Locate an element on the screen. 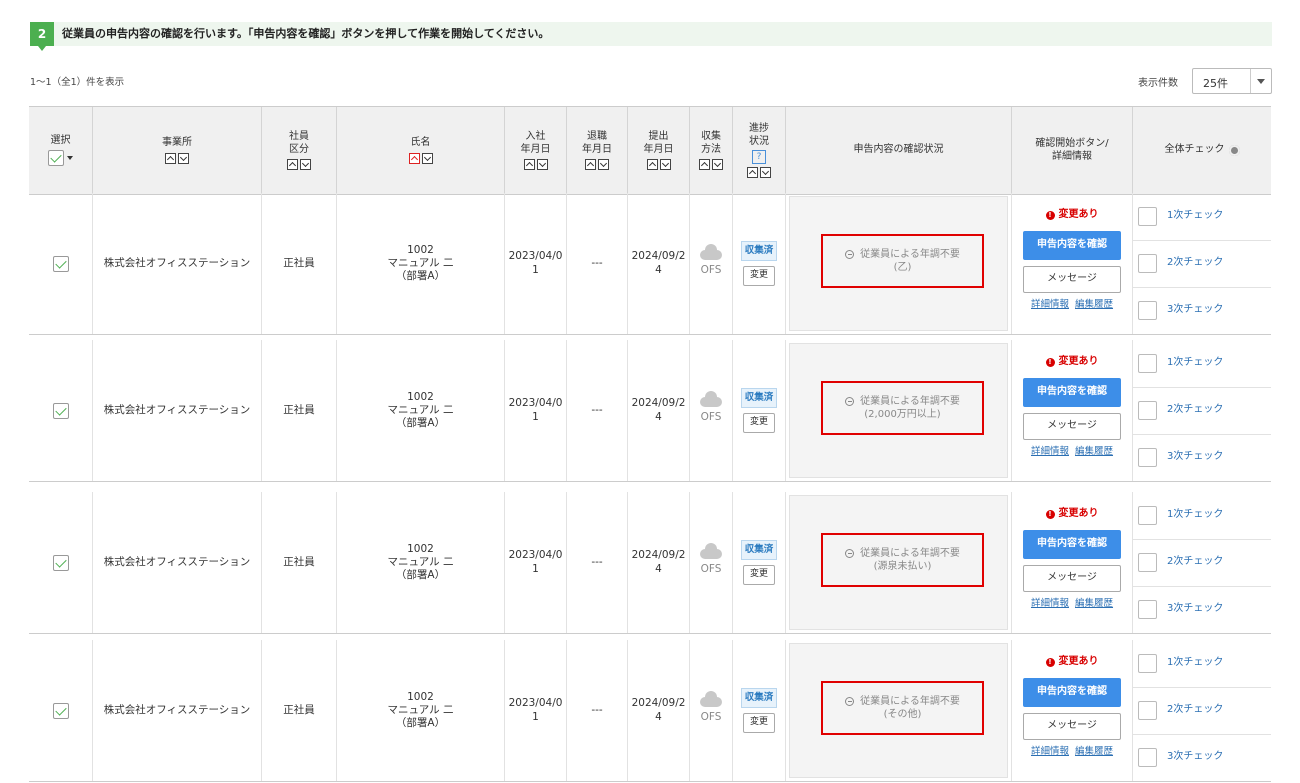 The image size is (1300, 783). header-retire-date-label: 退職 年月日 is located at coordinates (597, 143).